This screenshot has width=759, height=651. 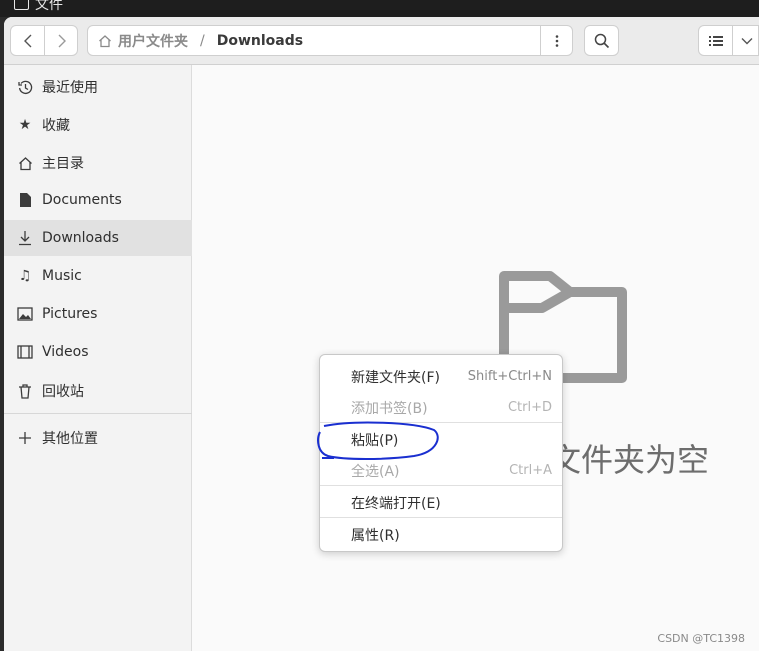 What do you see at coordinates (63, 164) in the screenshot?
I see `sidebar-item-label: 主目录` at bounding box center [63, 164].